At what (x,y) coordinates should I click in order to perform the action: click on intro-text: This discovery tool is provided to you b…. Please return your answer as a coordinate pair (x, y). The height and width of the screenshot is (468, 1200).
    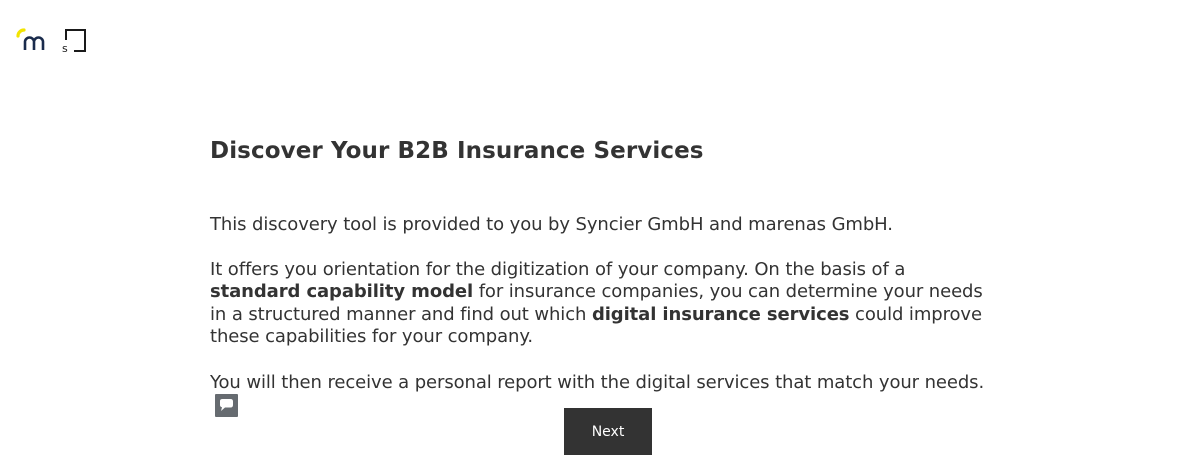
    Looking at the image, I should click on (551, 224).